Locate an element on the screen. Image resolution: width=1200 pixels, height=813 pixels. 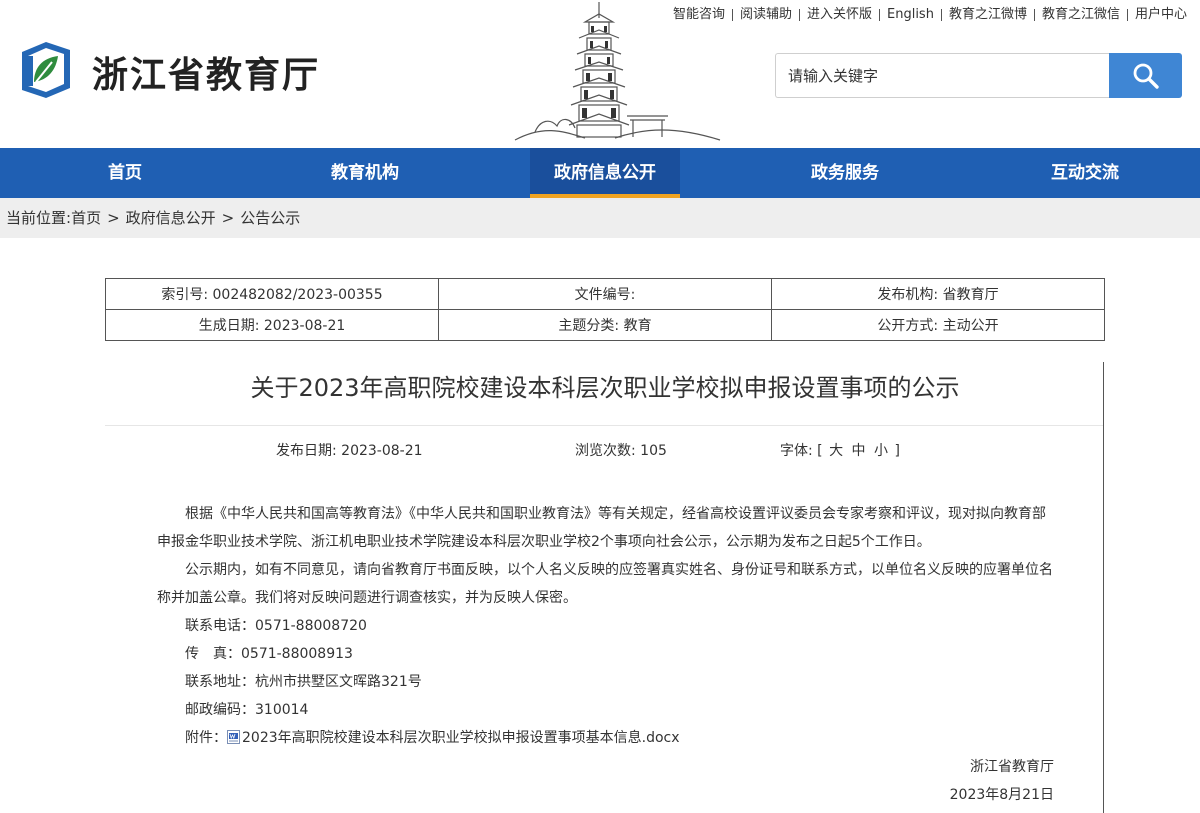
top-link-care-version: 进入关怀版 is located at coordinates (839, 15).